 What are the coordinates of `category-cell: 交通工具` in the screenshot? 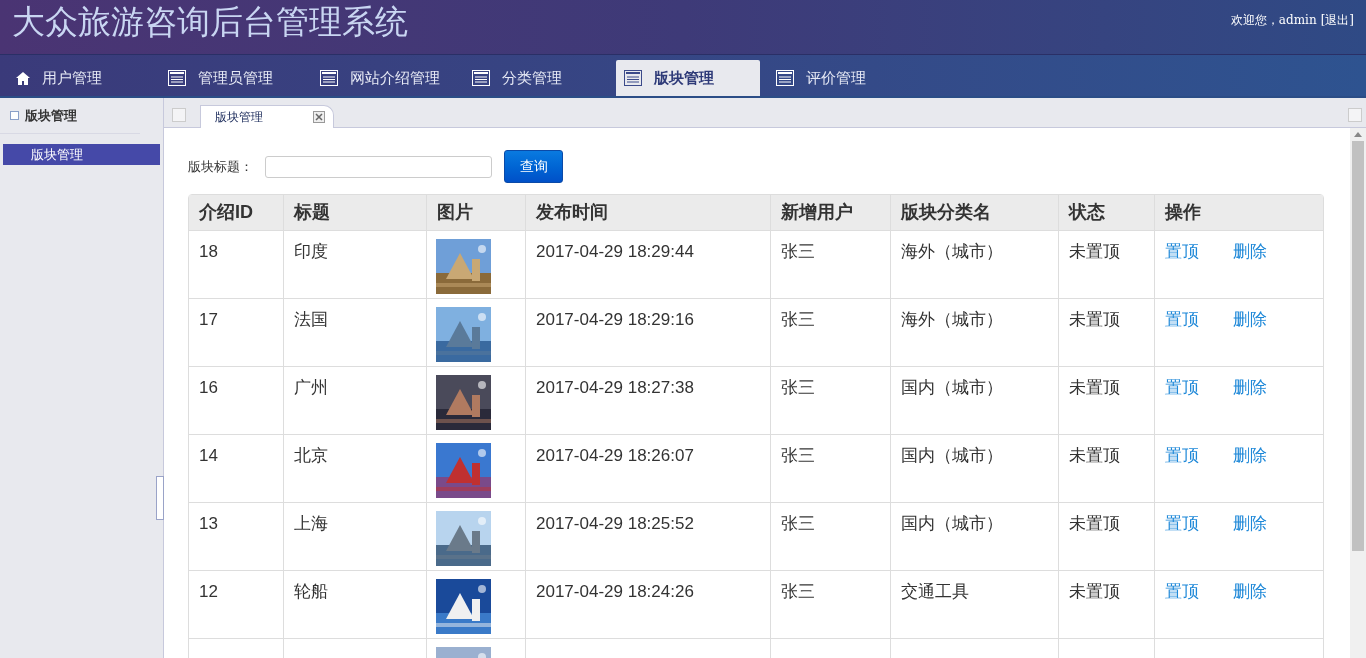 It's located at (975, 604).